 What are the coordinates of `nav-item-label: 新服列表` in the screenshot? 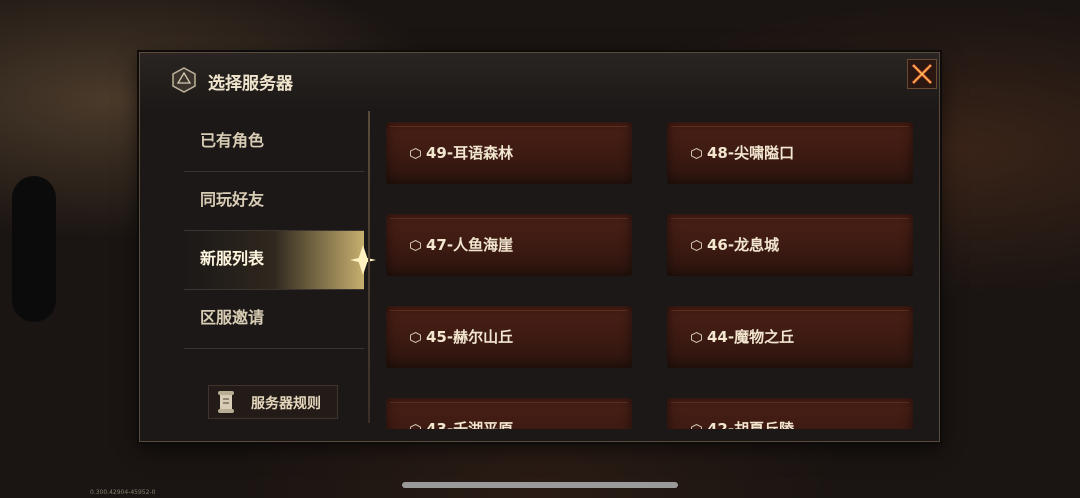 It's located at (232, 258).